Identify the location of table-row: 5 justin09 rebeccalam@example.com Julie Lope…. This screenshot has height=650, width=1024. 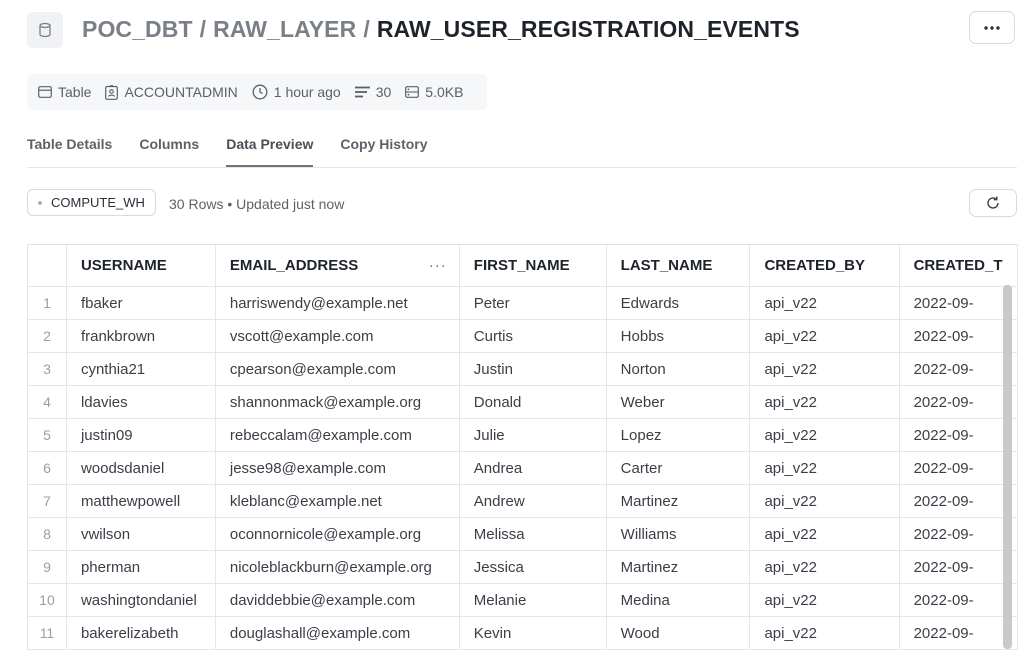
(523, 435).